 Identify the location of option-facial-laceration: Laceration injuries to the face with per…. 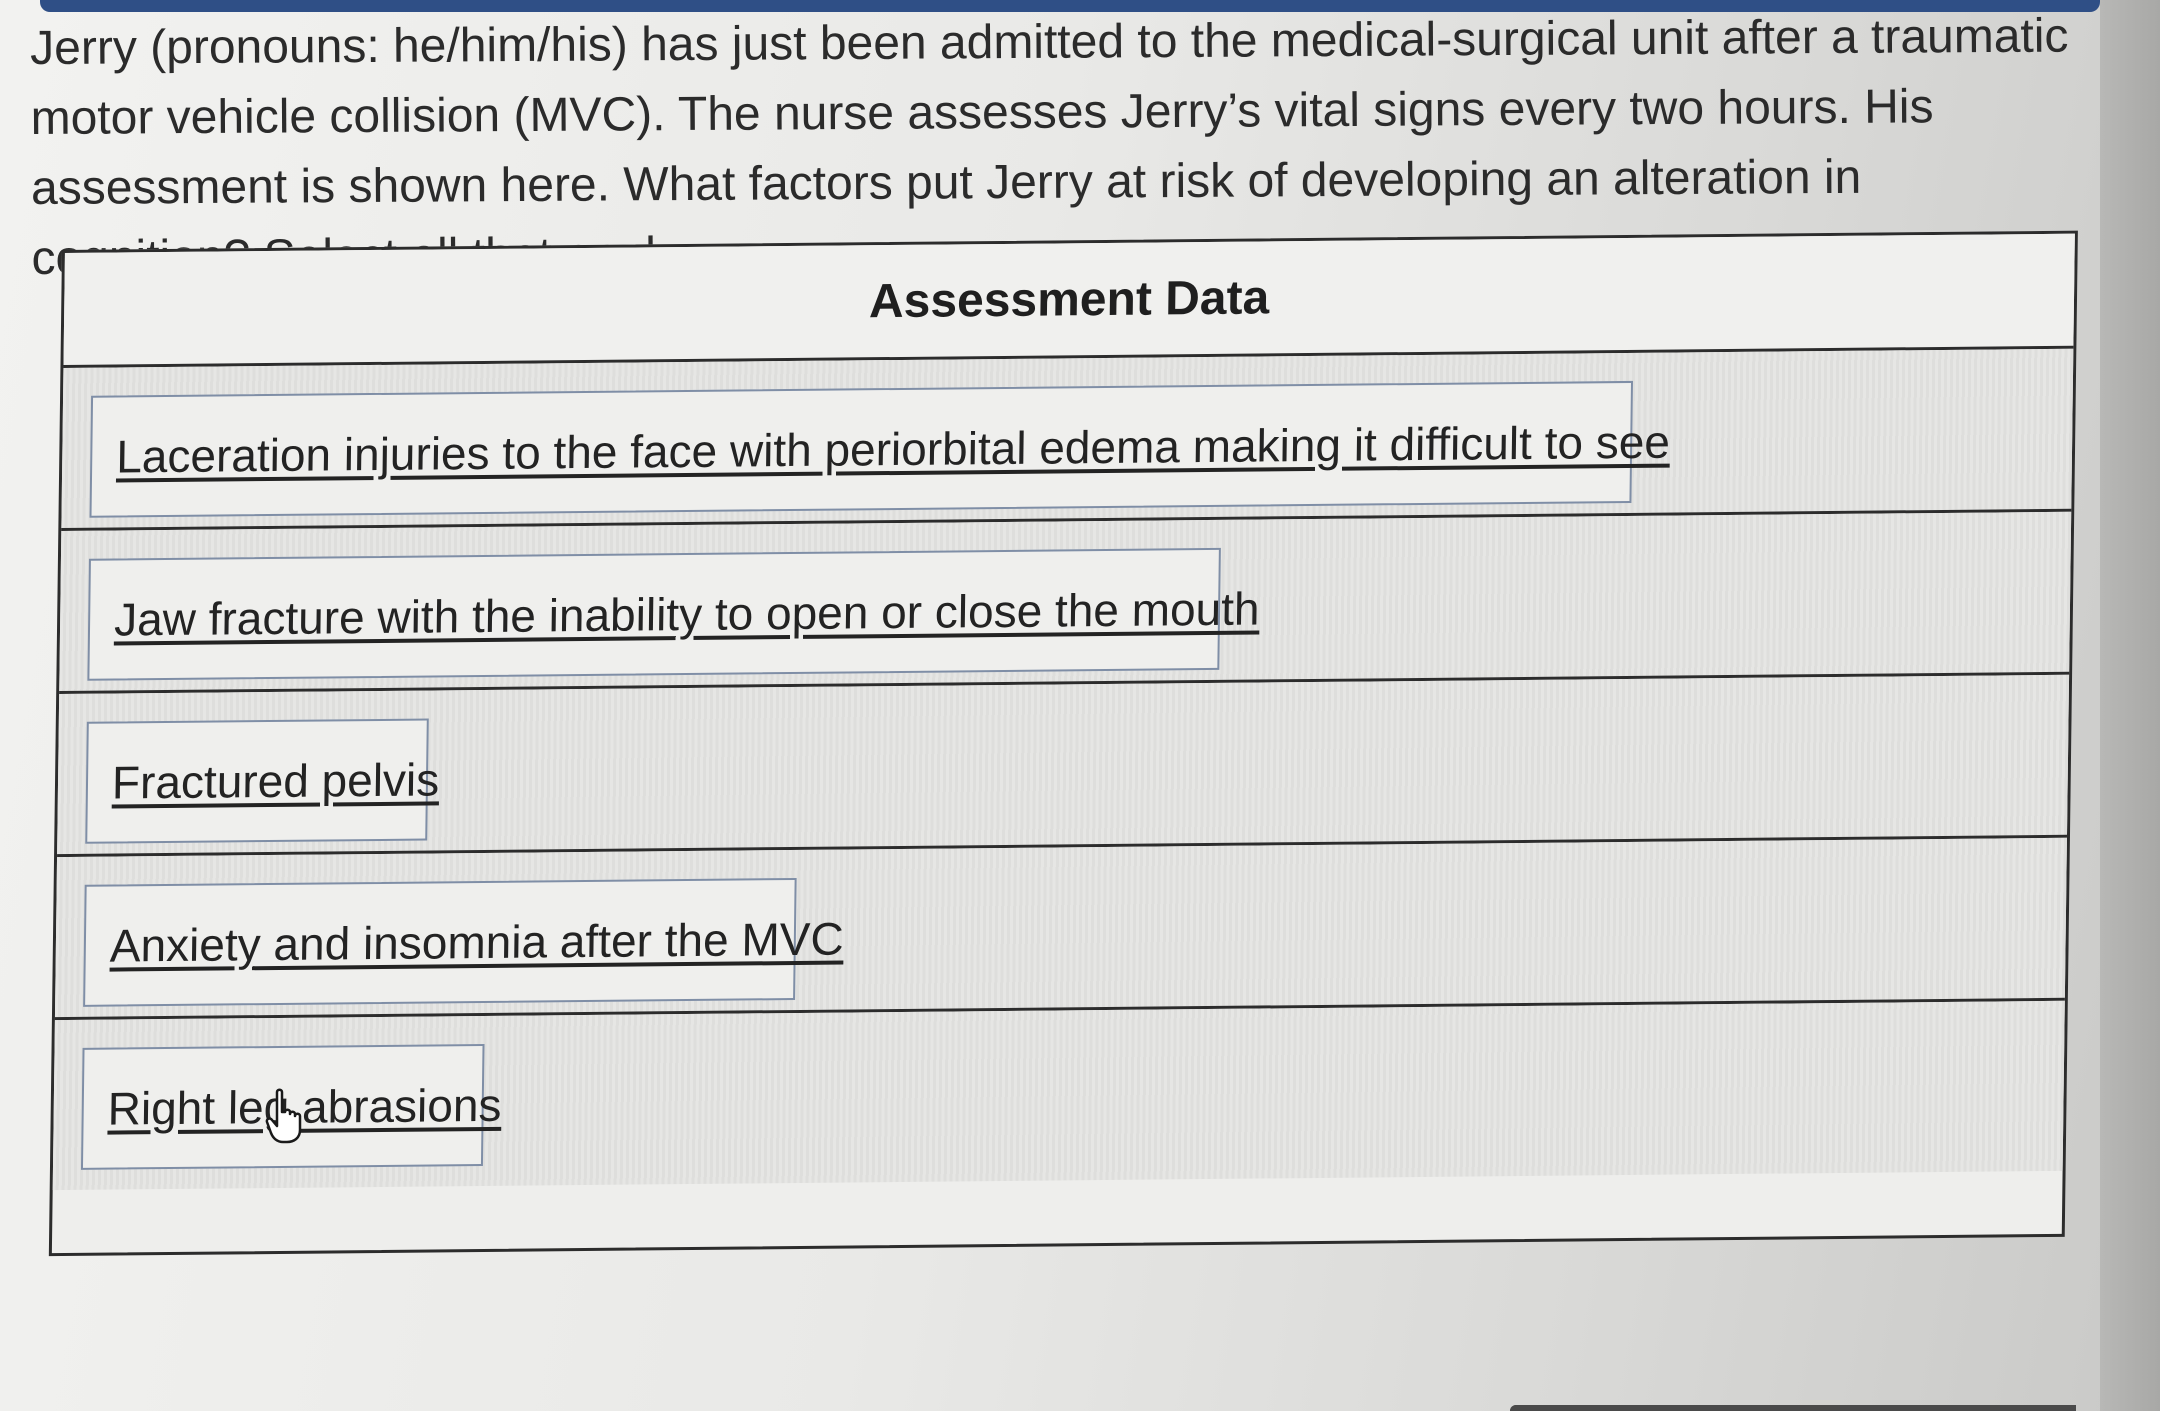
(879, 449).